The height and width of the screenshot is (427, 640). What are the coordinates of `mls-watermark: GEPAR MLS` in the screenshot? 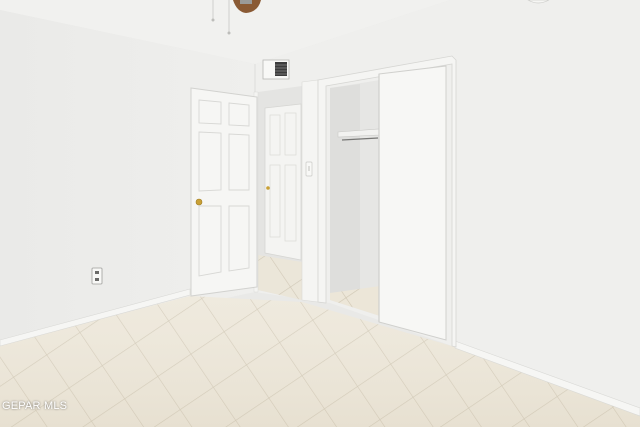 It's located at (35, 406).